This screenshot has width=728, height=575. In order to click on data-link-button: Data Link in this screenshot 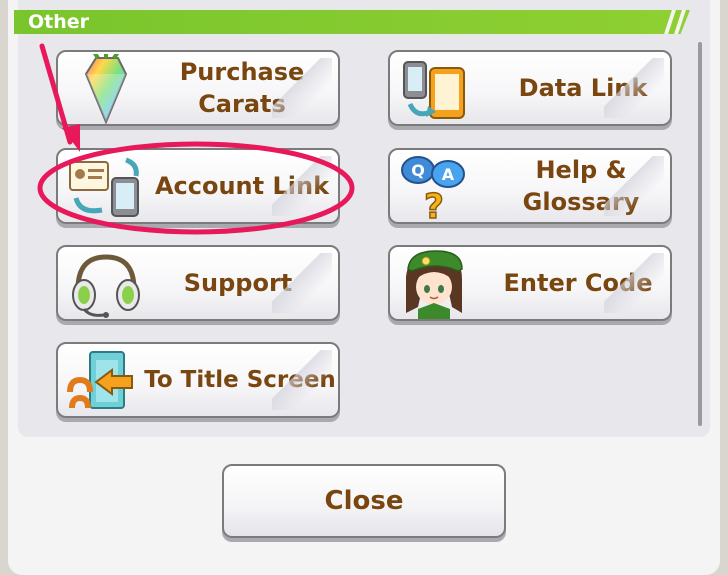, I will do `click(530, 88)`.